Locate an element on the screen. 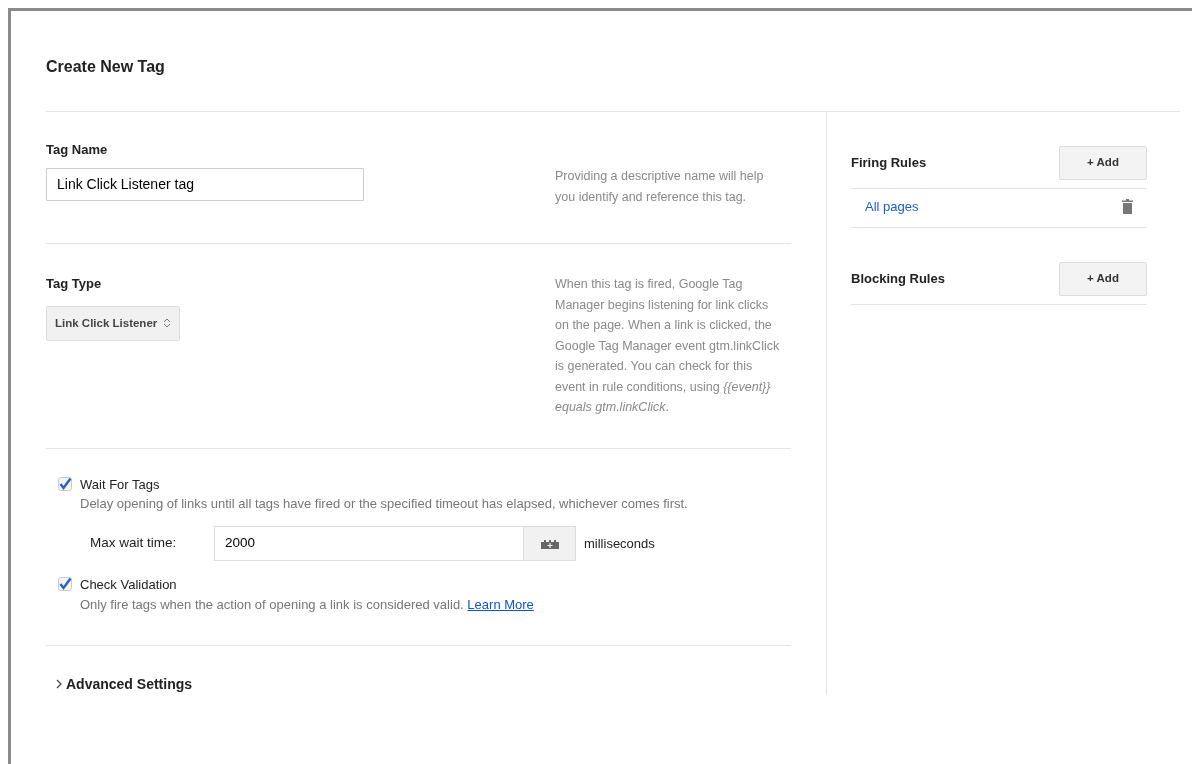 The width and height of the screenshot is (1192, 764). option-label: Wait For Tags is located at coordinates (120, 484).